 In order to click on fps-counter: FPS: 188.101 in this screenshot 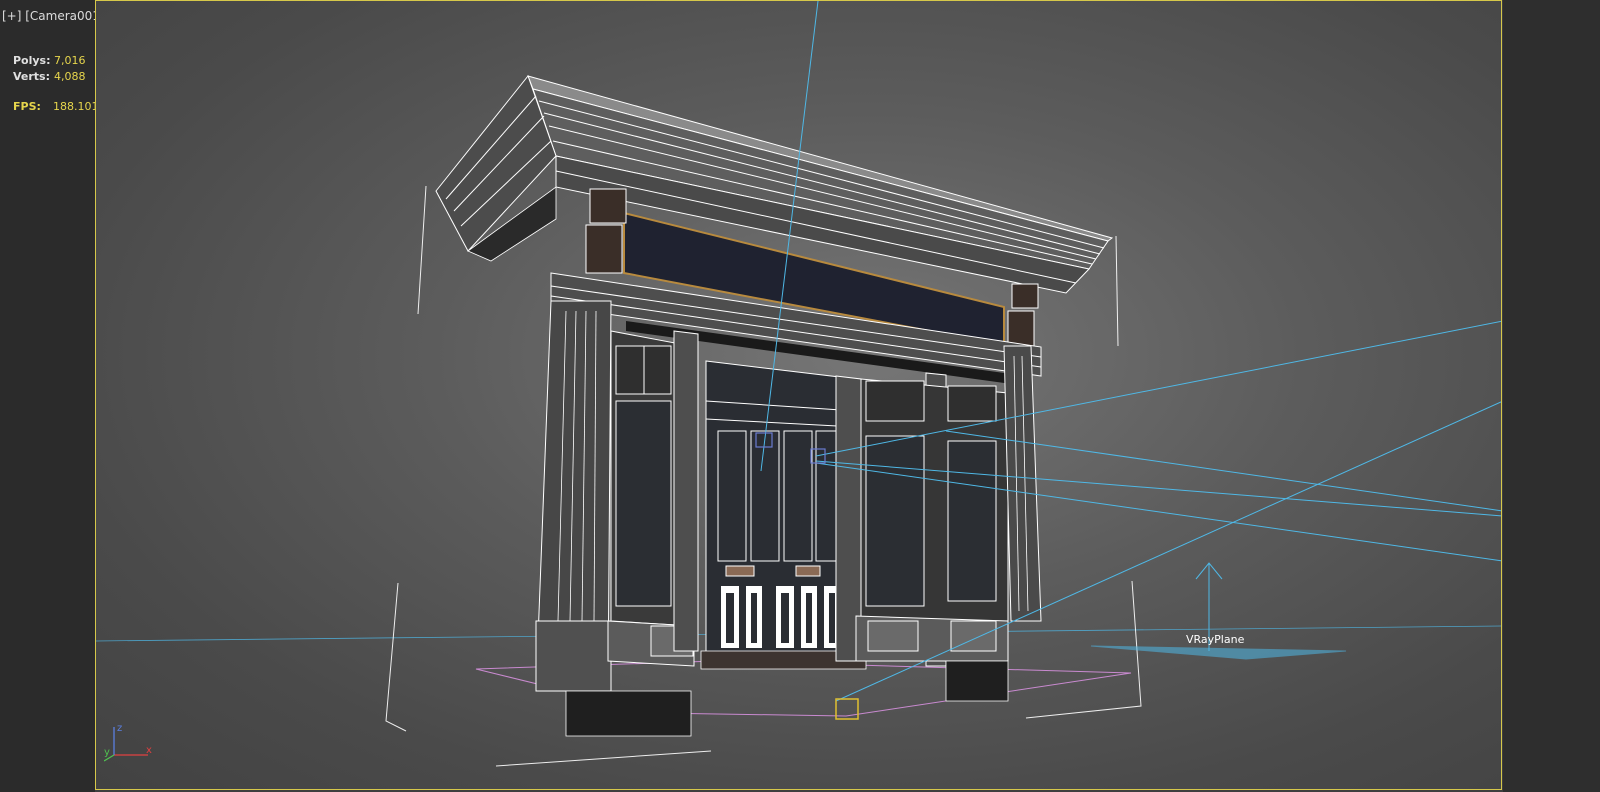, I will do `click(56, 106)`.